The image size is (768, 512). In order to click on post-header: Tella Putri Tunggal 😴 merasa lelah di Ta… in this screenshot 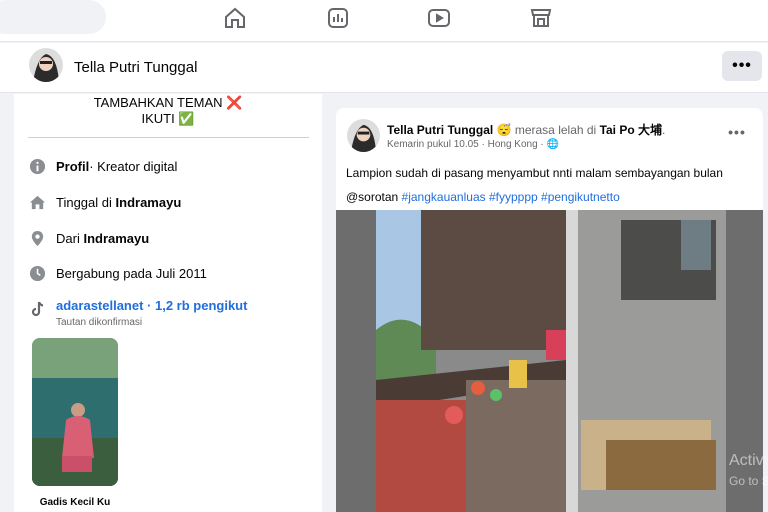, I will do `click(526, 129)`.